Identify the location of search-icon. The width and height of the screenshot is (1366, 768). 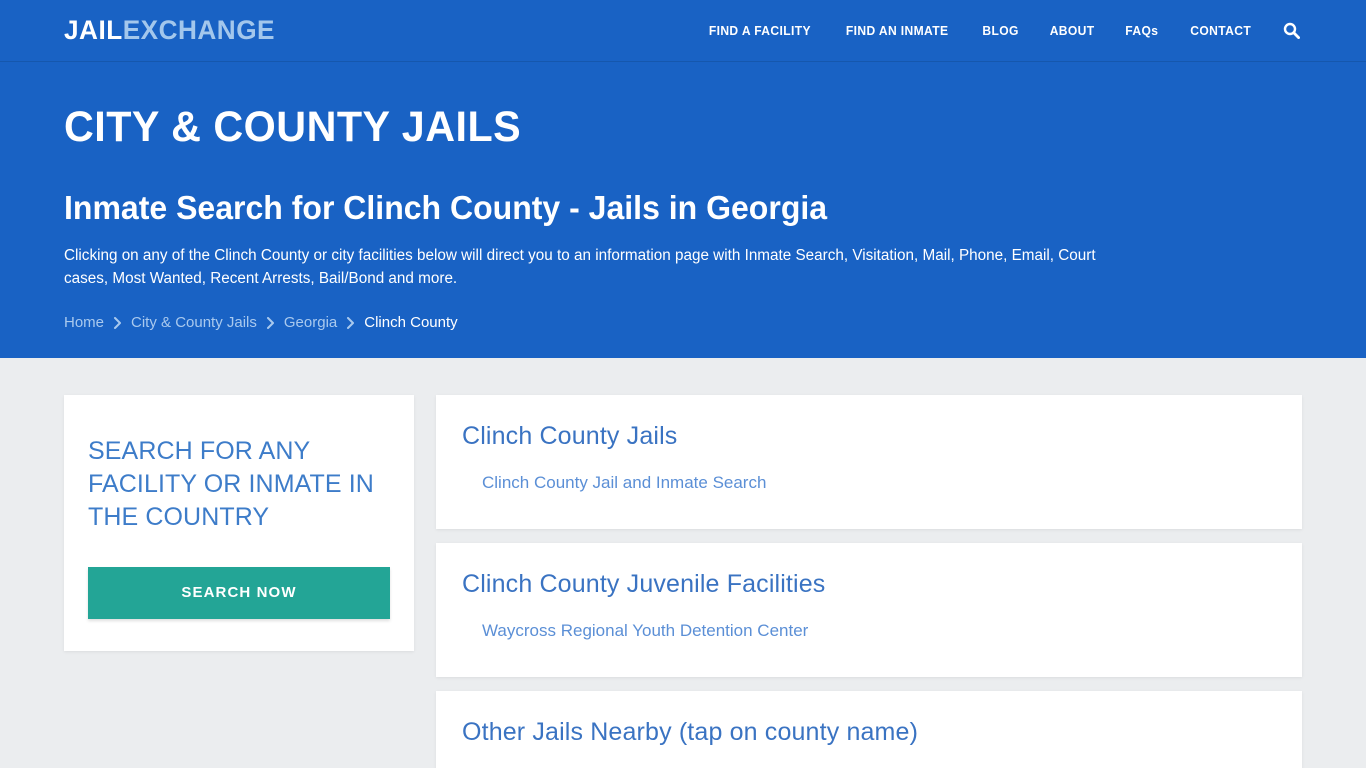
(1284, 30).